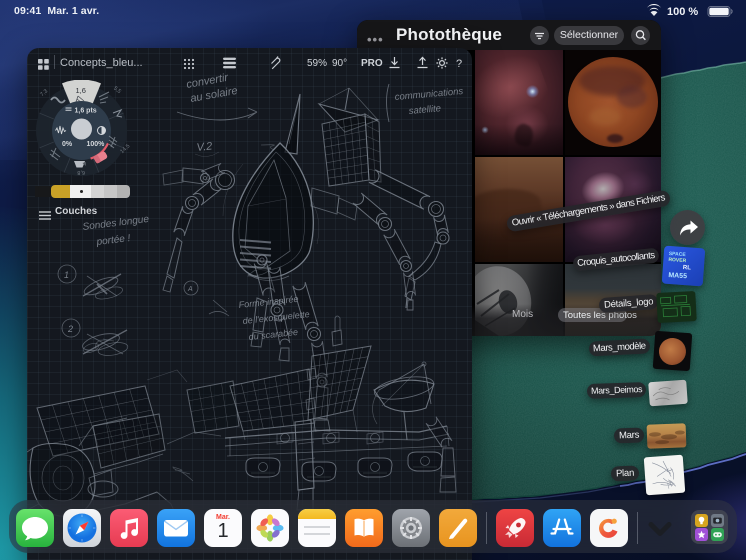 Image resolution: width=746 pixels, height=560 pixels. I want to click on svg-text: 2, so click(70, 329).